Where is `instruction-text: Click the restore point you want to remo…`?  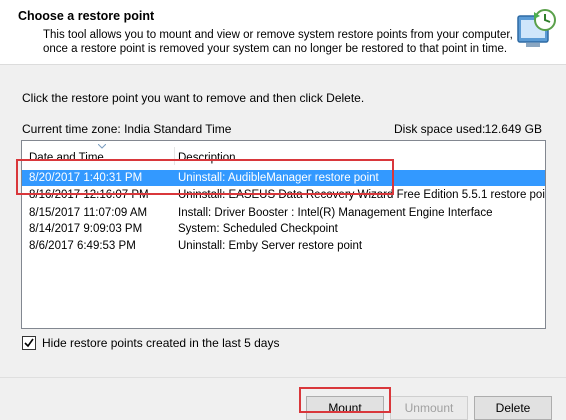
instruction-text: Click the restore point you want to remo… is located at coordinates (193, 98).